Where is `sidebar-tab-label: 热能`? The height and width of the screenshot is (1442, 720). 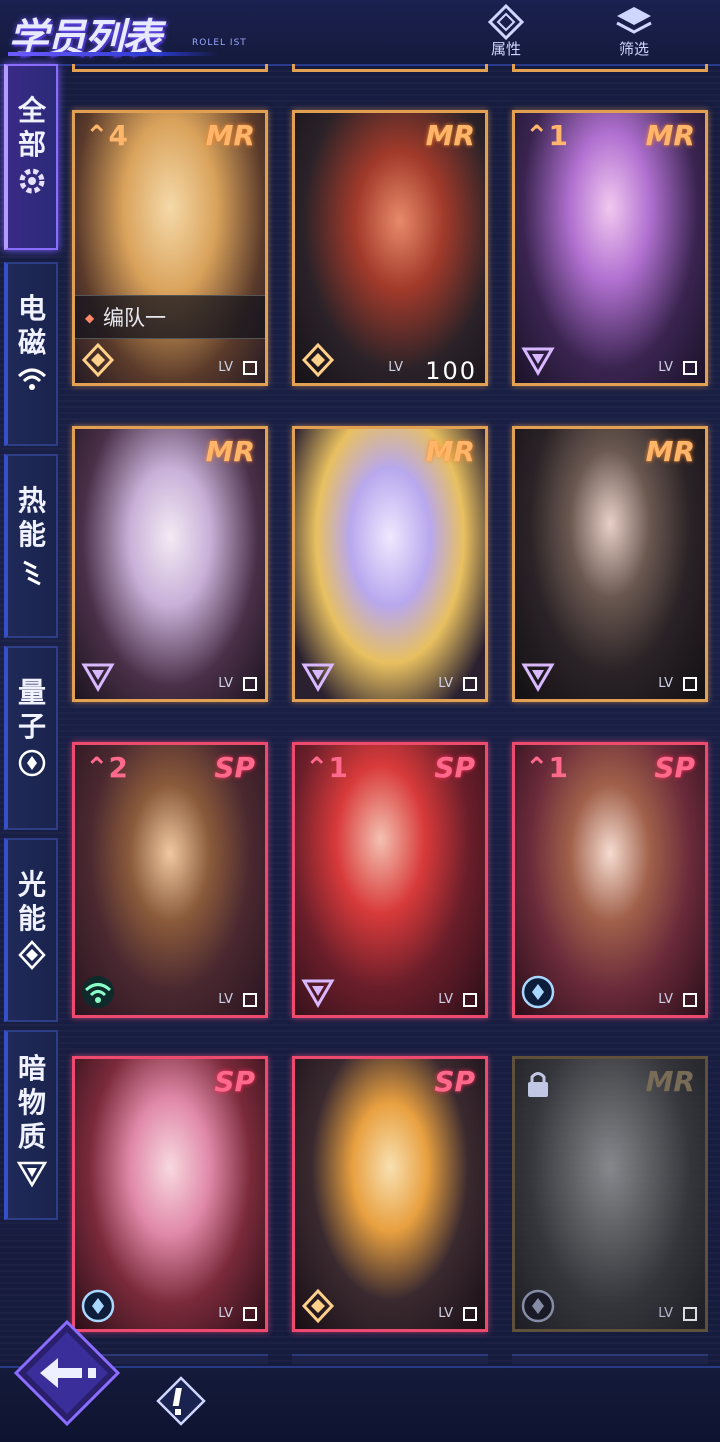
sidebar-tab-label: 热能 is located at coordinates (31, 517).